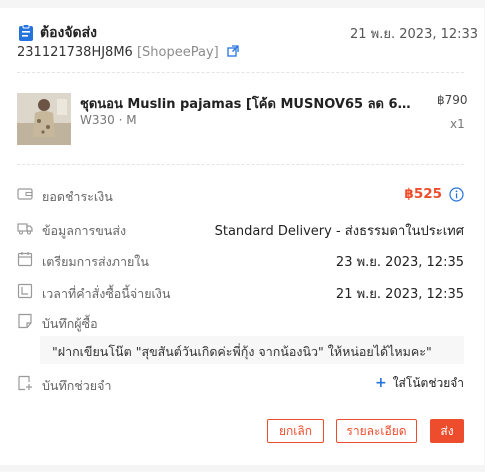  Describe the element at coordinates (376, 431) in the screenshot. I see `details-button: รายละเอียด` at that location.